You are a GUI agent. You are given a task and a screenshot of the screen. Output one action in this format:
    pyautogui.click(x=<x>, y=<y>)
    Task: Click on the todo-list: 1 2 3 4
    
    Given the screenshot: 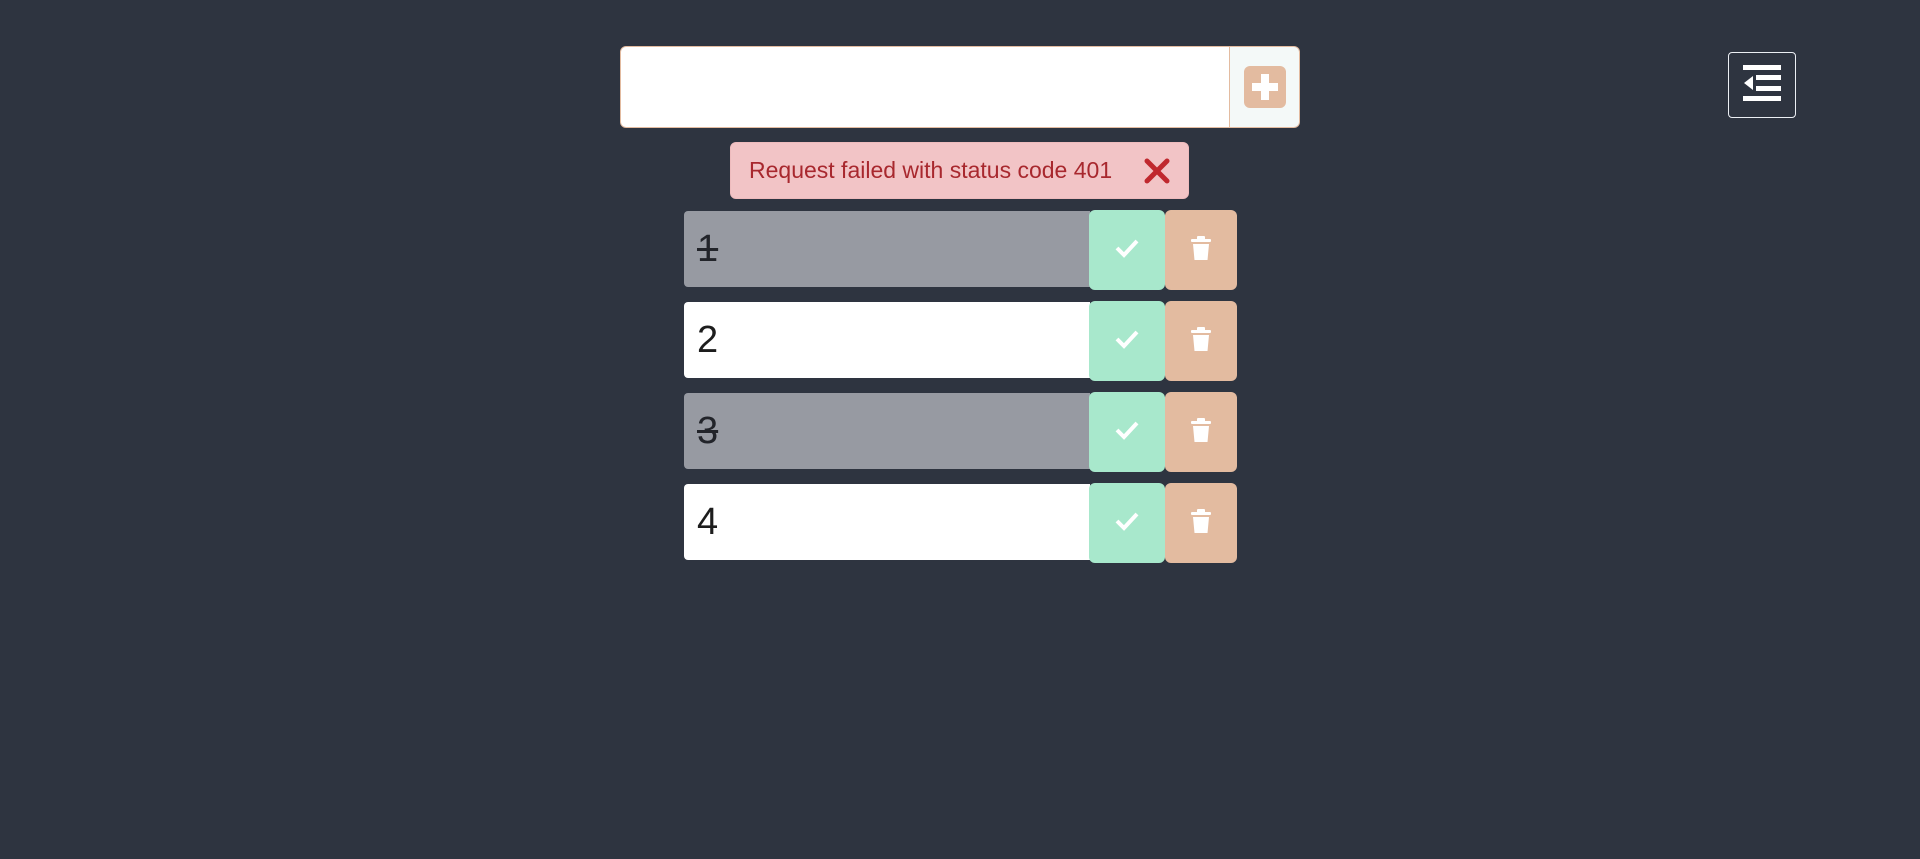 What is the action you would take?
    pyautogui.click(x=960, y=392)
    